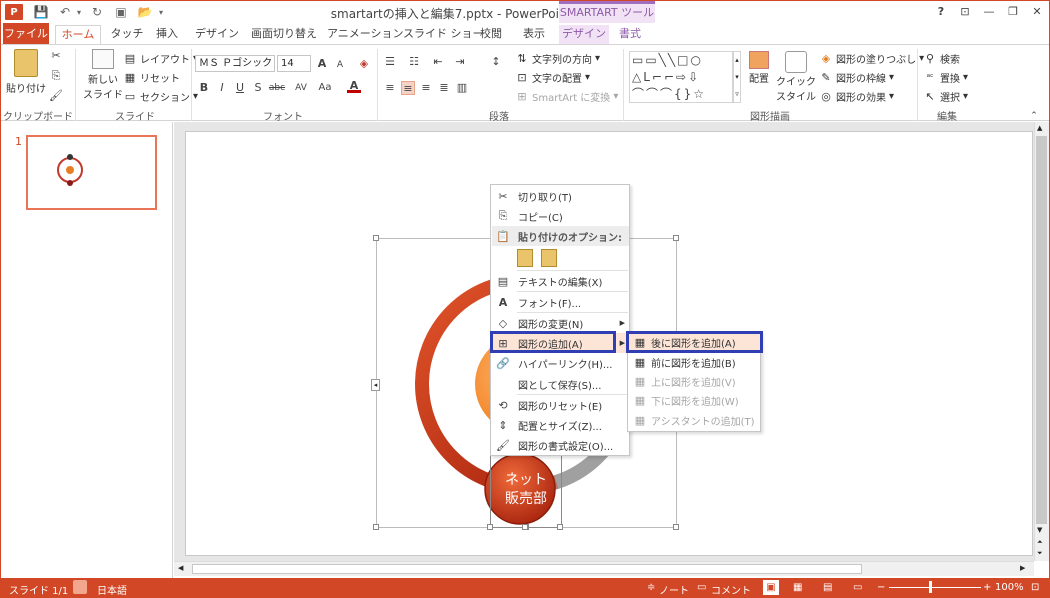 The image size is (1050, 598). Describe the element at coordinates (987, 587) in the screenshot. I see `zoom-in-icon: +` at that location.